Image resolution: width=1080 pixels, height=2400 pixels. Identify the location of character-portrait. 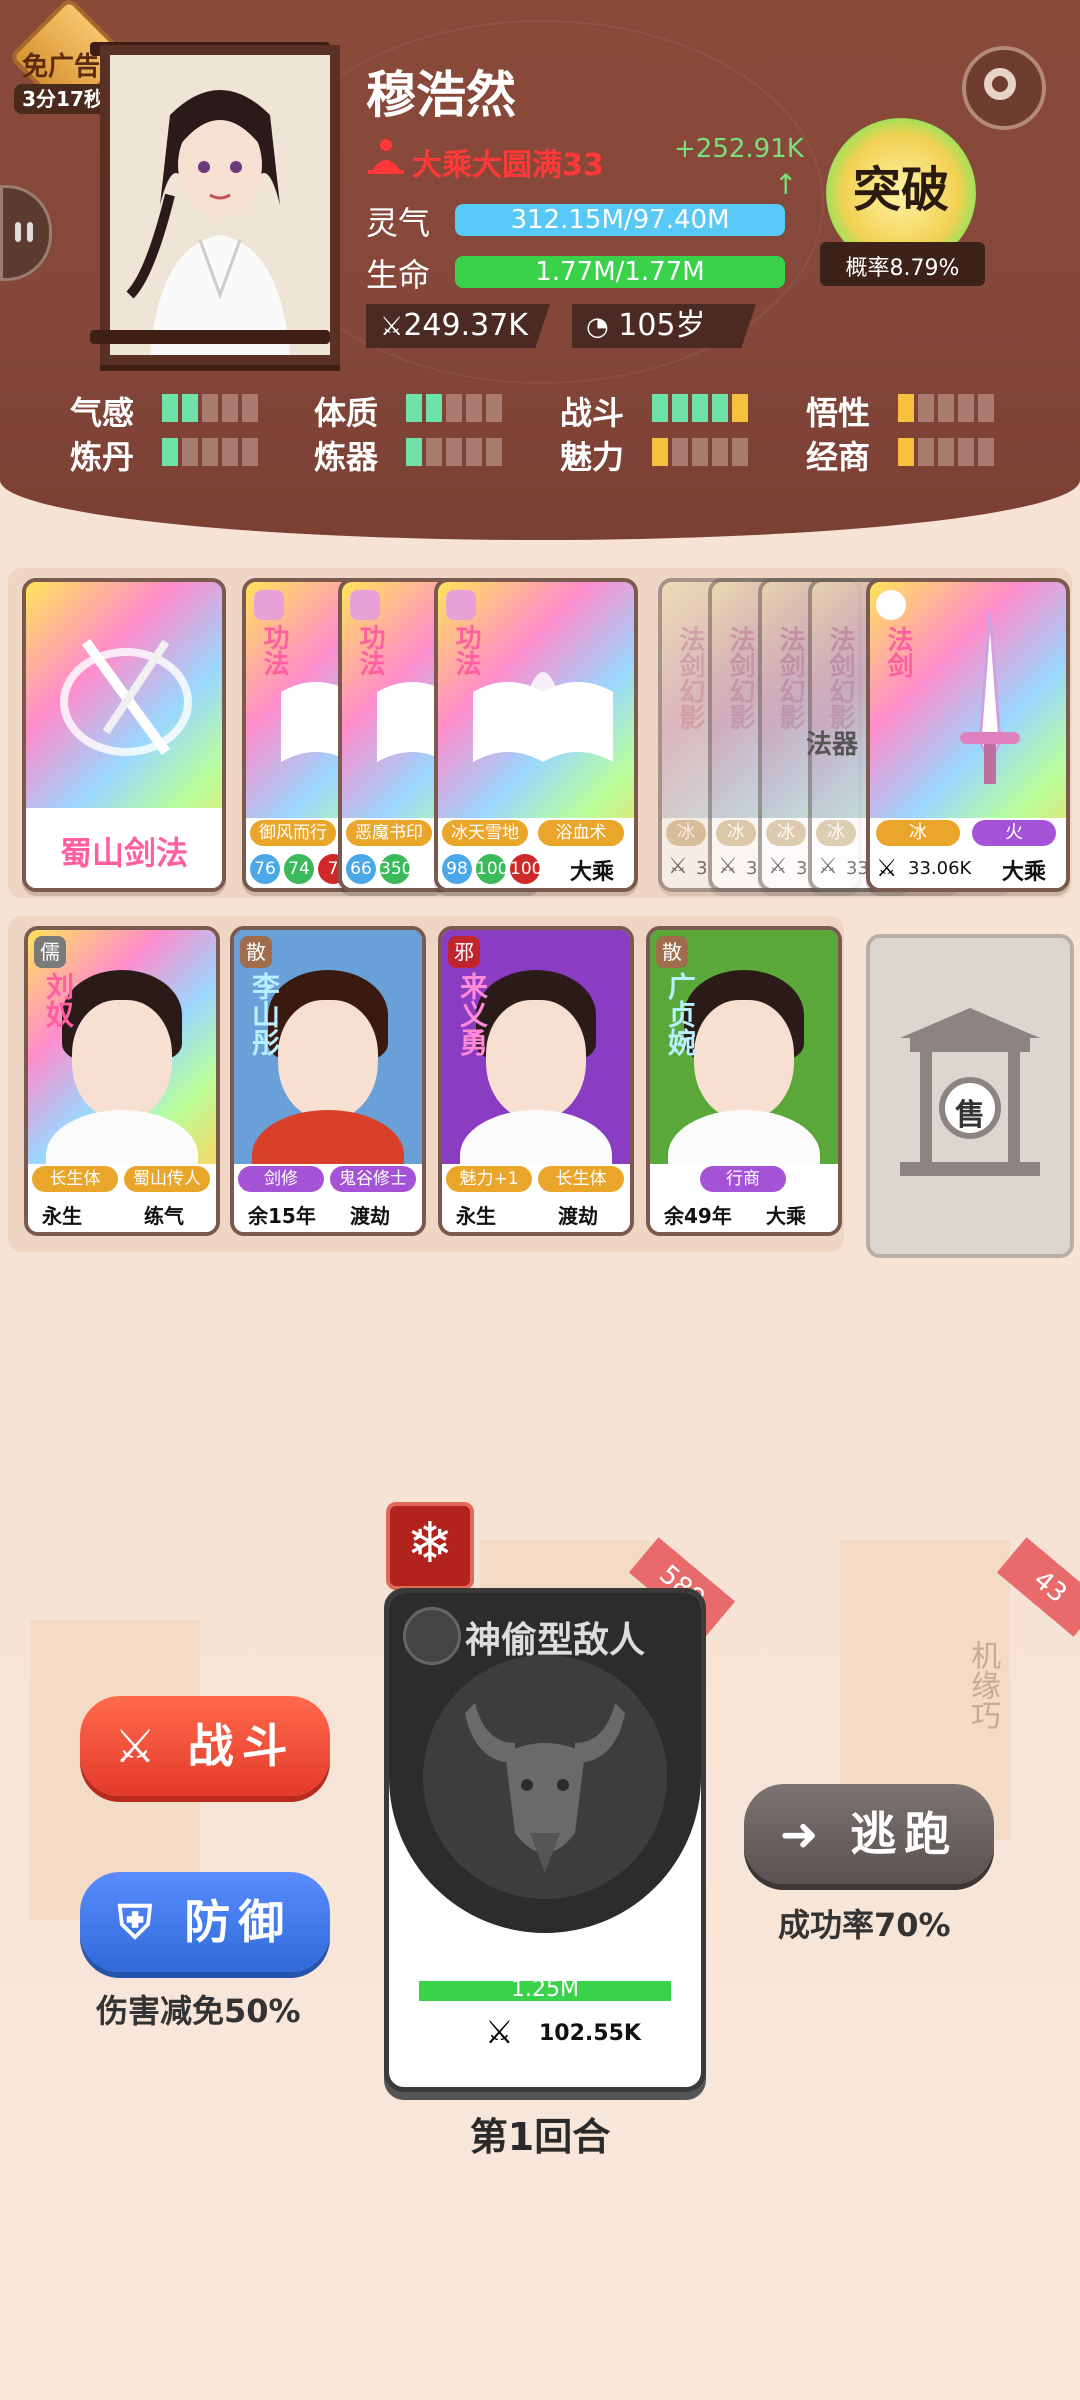
(220, 205).